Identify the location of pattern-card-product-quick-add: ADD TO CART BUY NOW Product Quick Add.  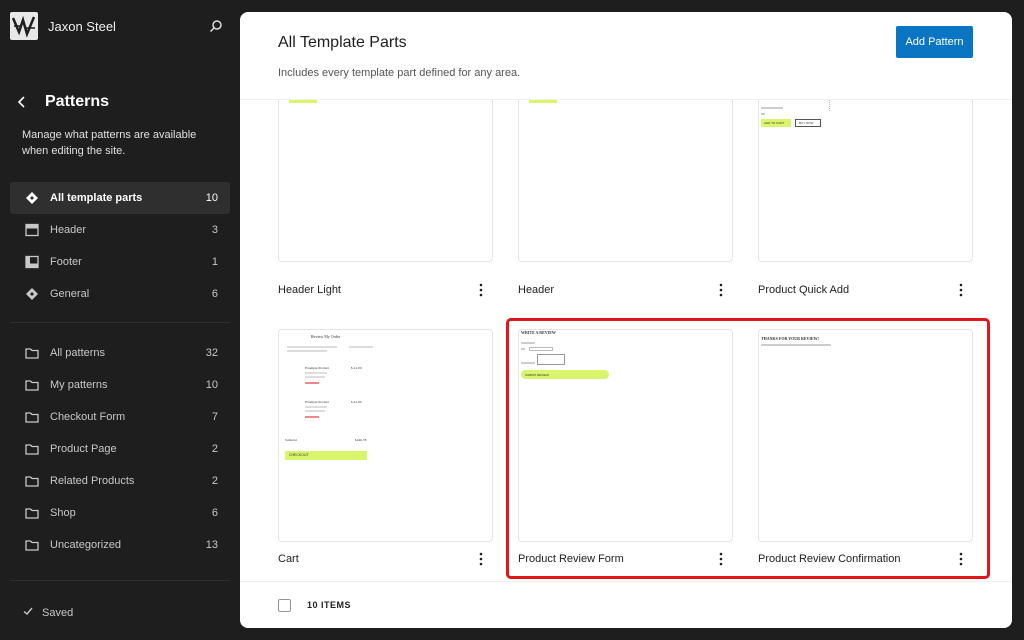
(865, 200).